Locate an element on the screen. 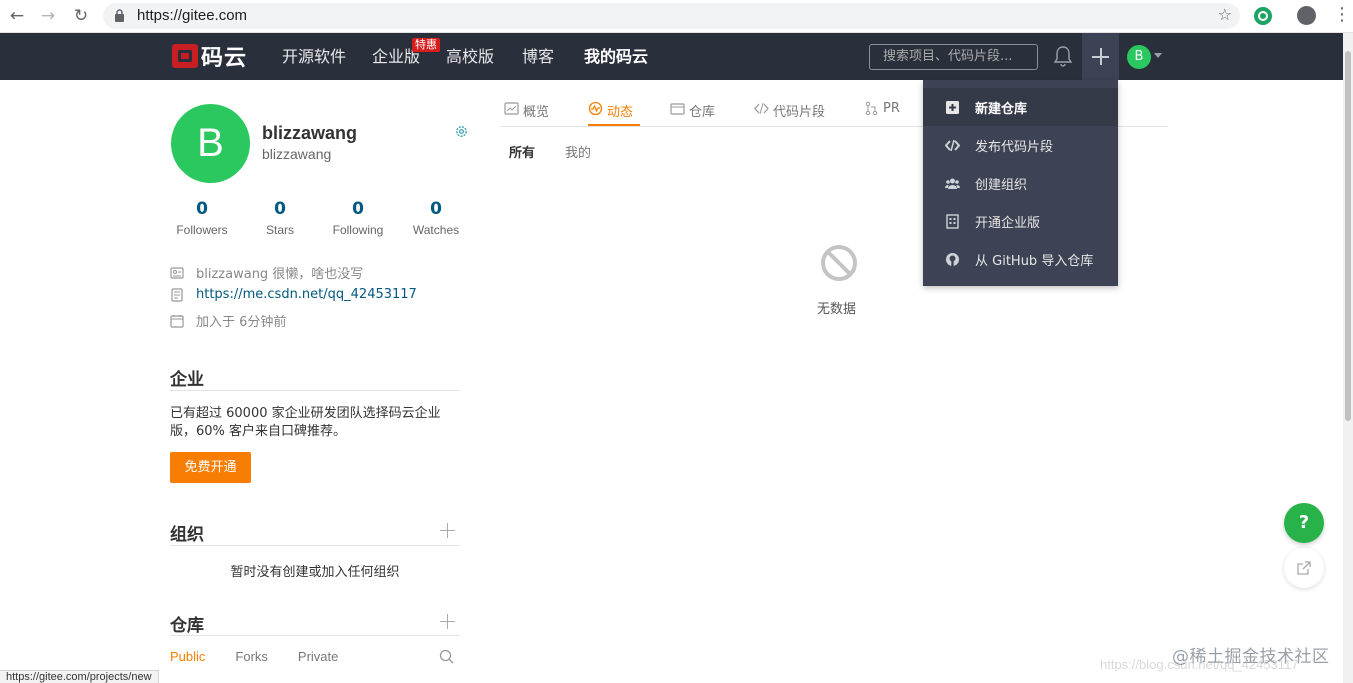 This screenshot has height=683, width=1353. repo-tab-private: Private is located at coordinates (318, 656).